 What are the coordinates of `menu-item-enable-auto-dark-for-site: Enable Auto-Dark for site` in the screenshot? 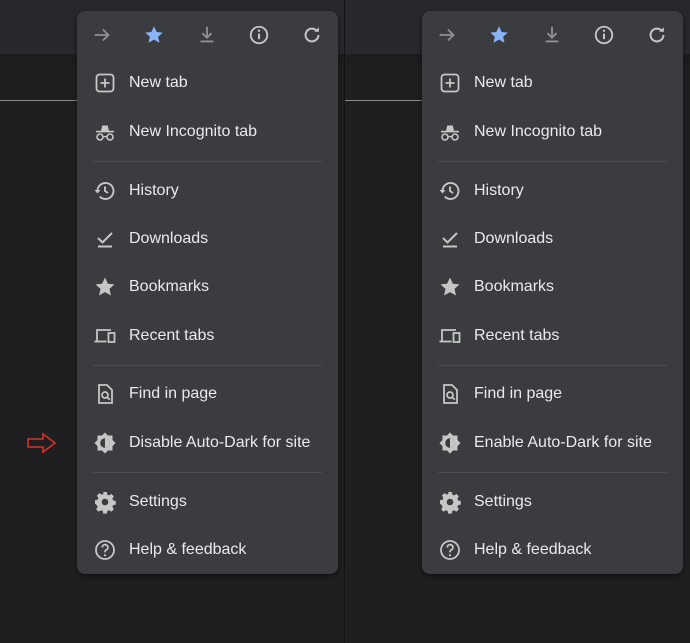 It's located at (552, 443).